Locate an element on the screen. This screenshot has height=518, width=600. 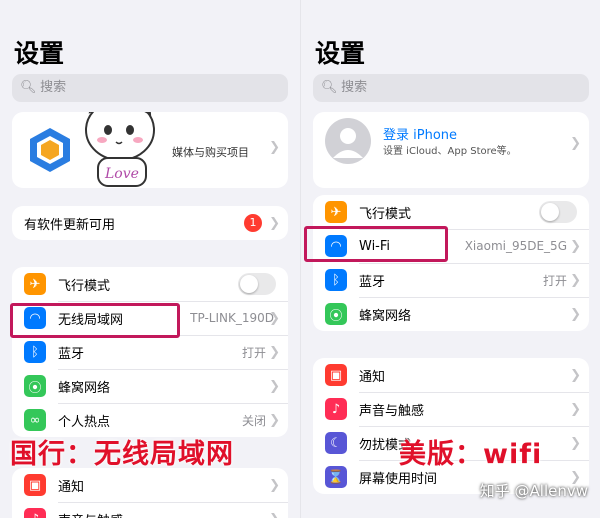
account-subtitle: 媒体与购买项目 is located at coordinates (210, 152).